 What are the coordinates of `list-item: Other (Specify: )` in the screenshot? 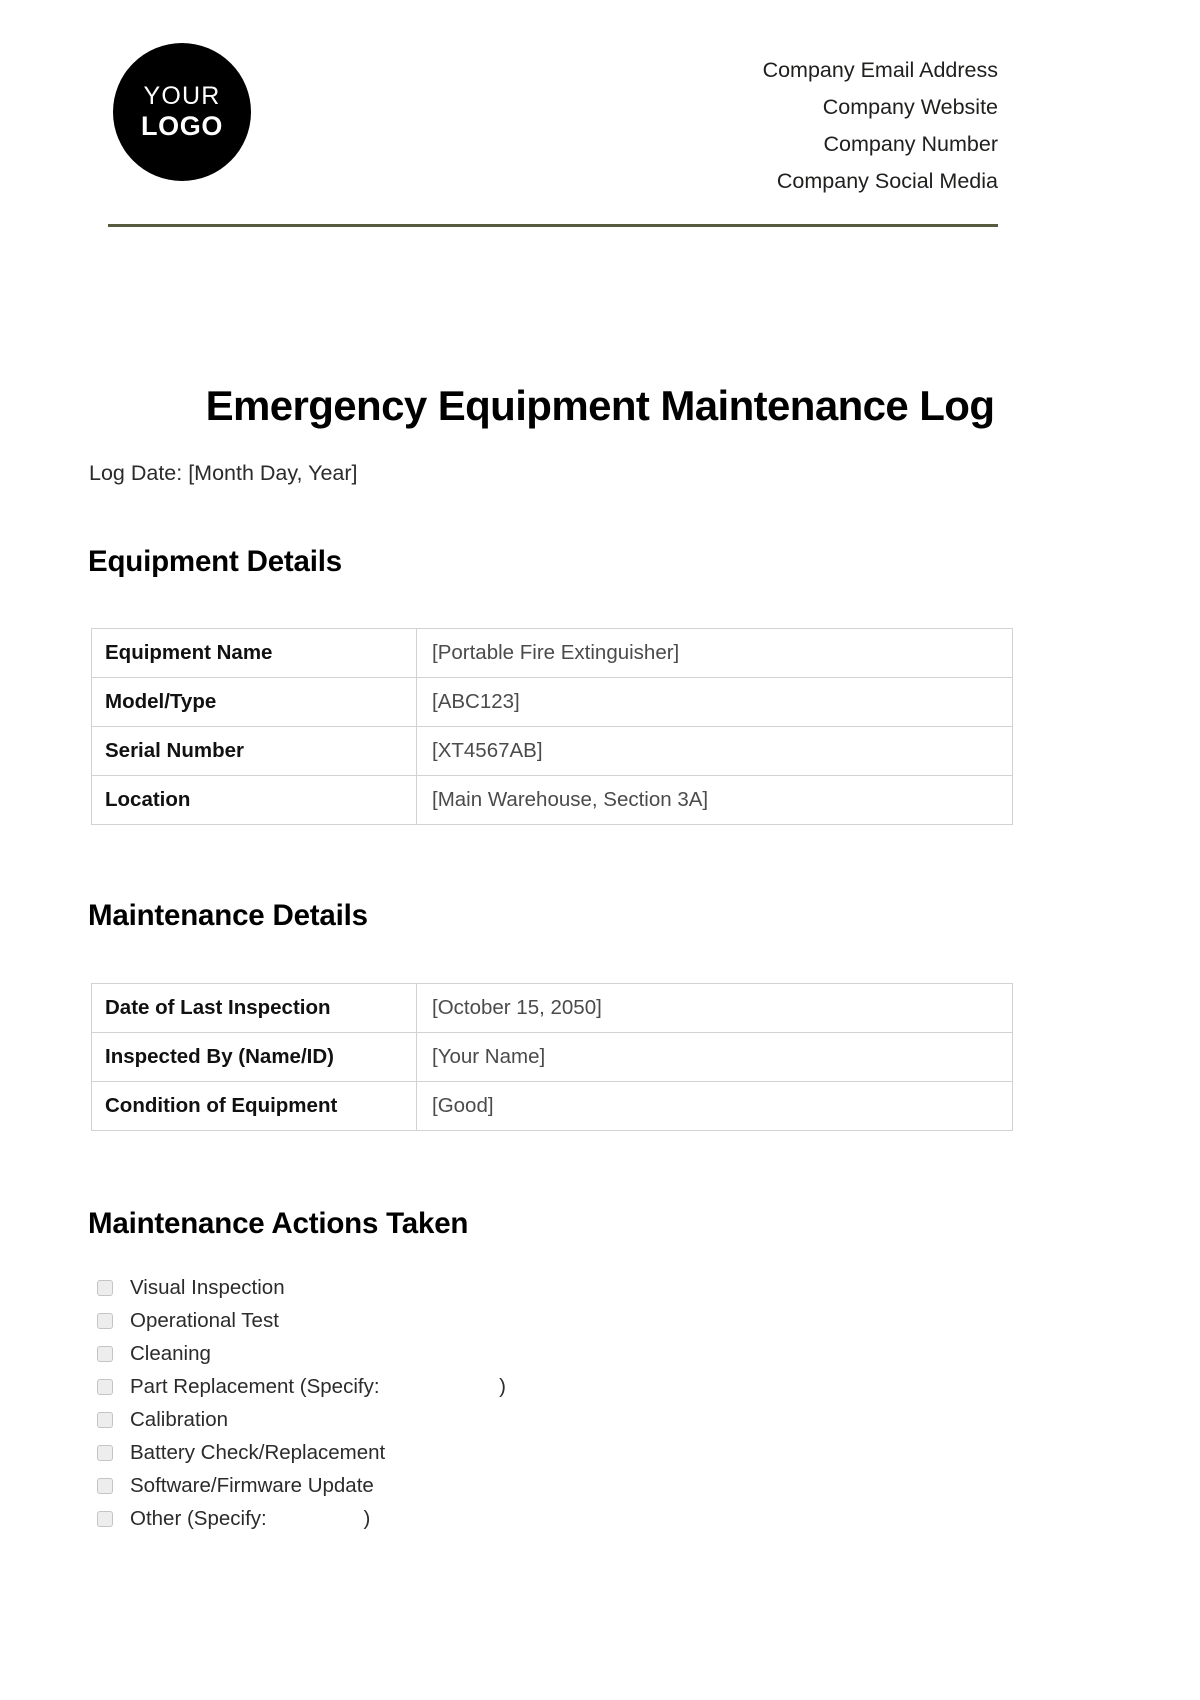 It's located at (487, 1518).